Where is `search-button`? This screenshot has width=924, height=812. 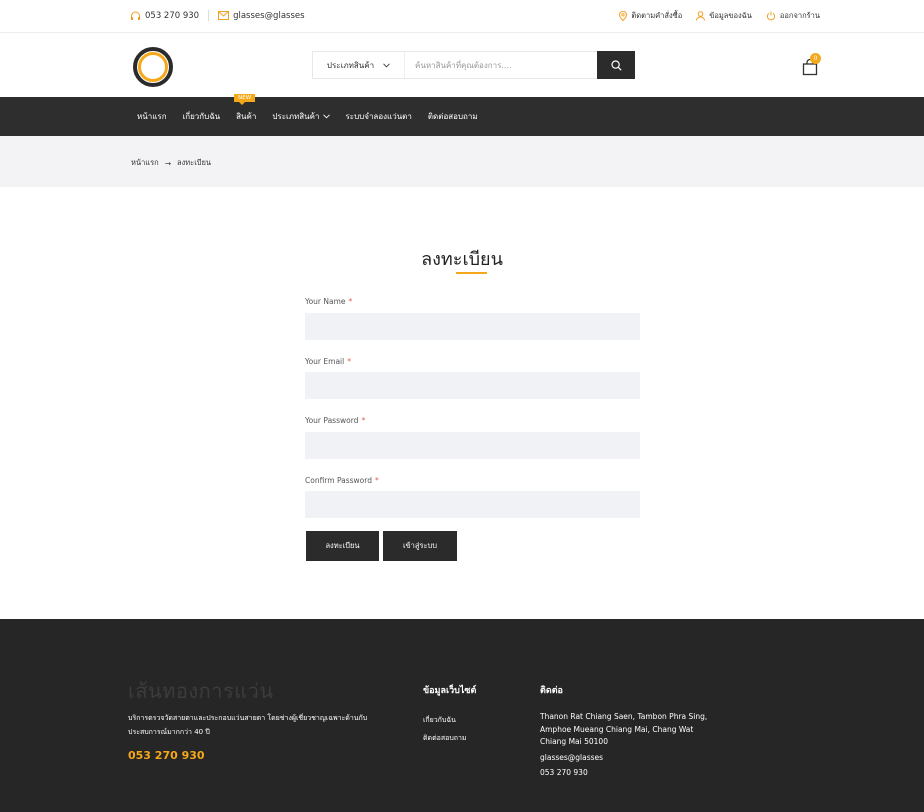 search-button is located at coordinates (616, 65).